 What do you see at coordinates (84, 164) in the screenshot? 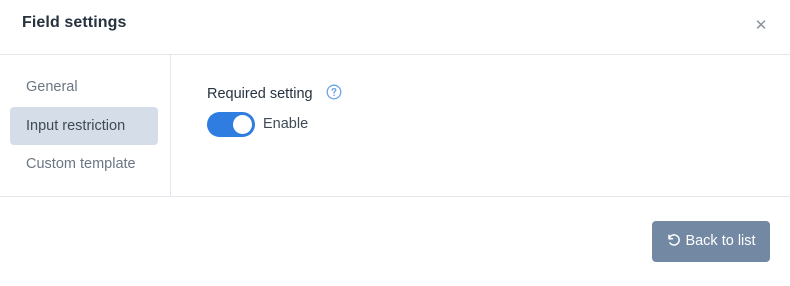
I see `sidebar-item-custom-template: Custom template` at bounding box center [84, 164].